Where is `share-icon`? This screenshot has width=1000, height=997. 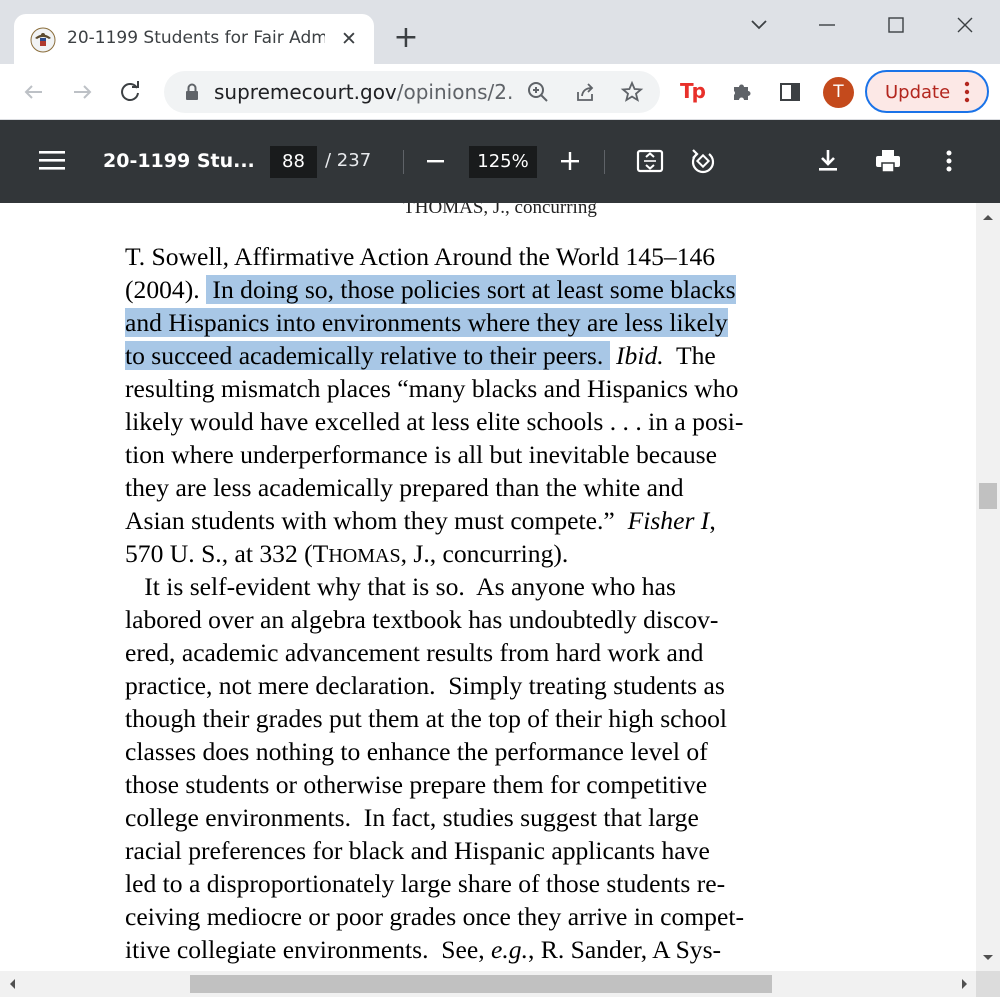
share-icon is located at coordinates (586, 92).